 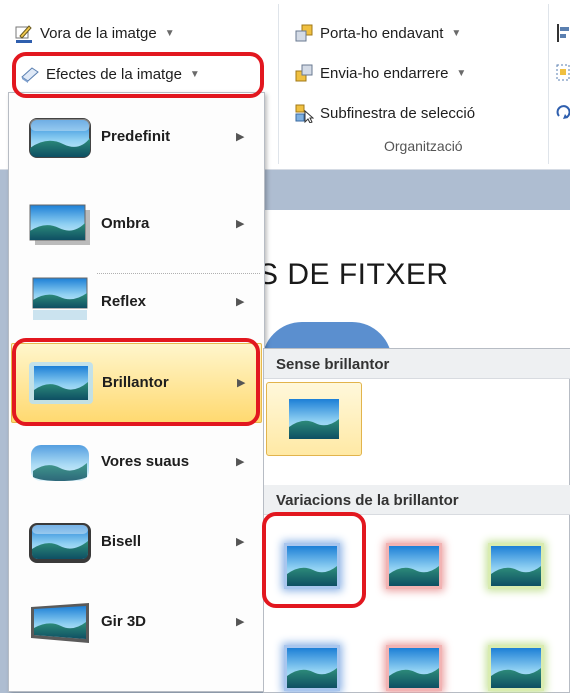 What do you see at coordinates (114, 74) in the screenshot?
I see `picture-effects-label: Efectes de la imatge` at bounding box center [114, 74].